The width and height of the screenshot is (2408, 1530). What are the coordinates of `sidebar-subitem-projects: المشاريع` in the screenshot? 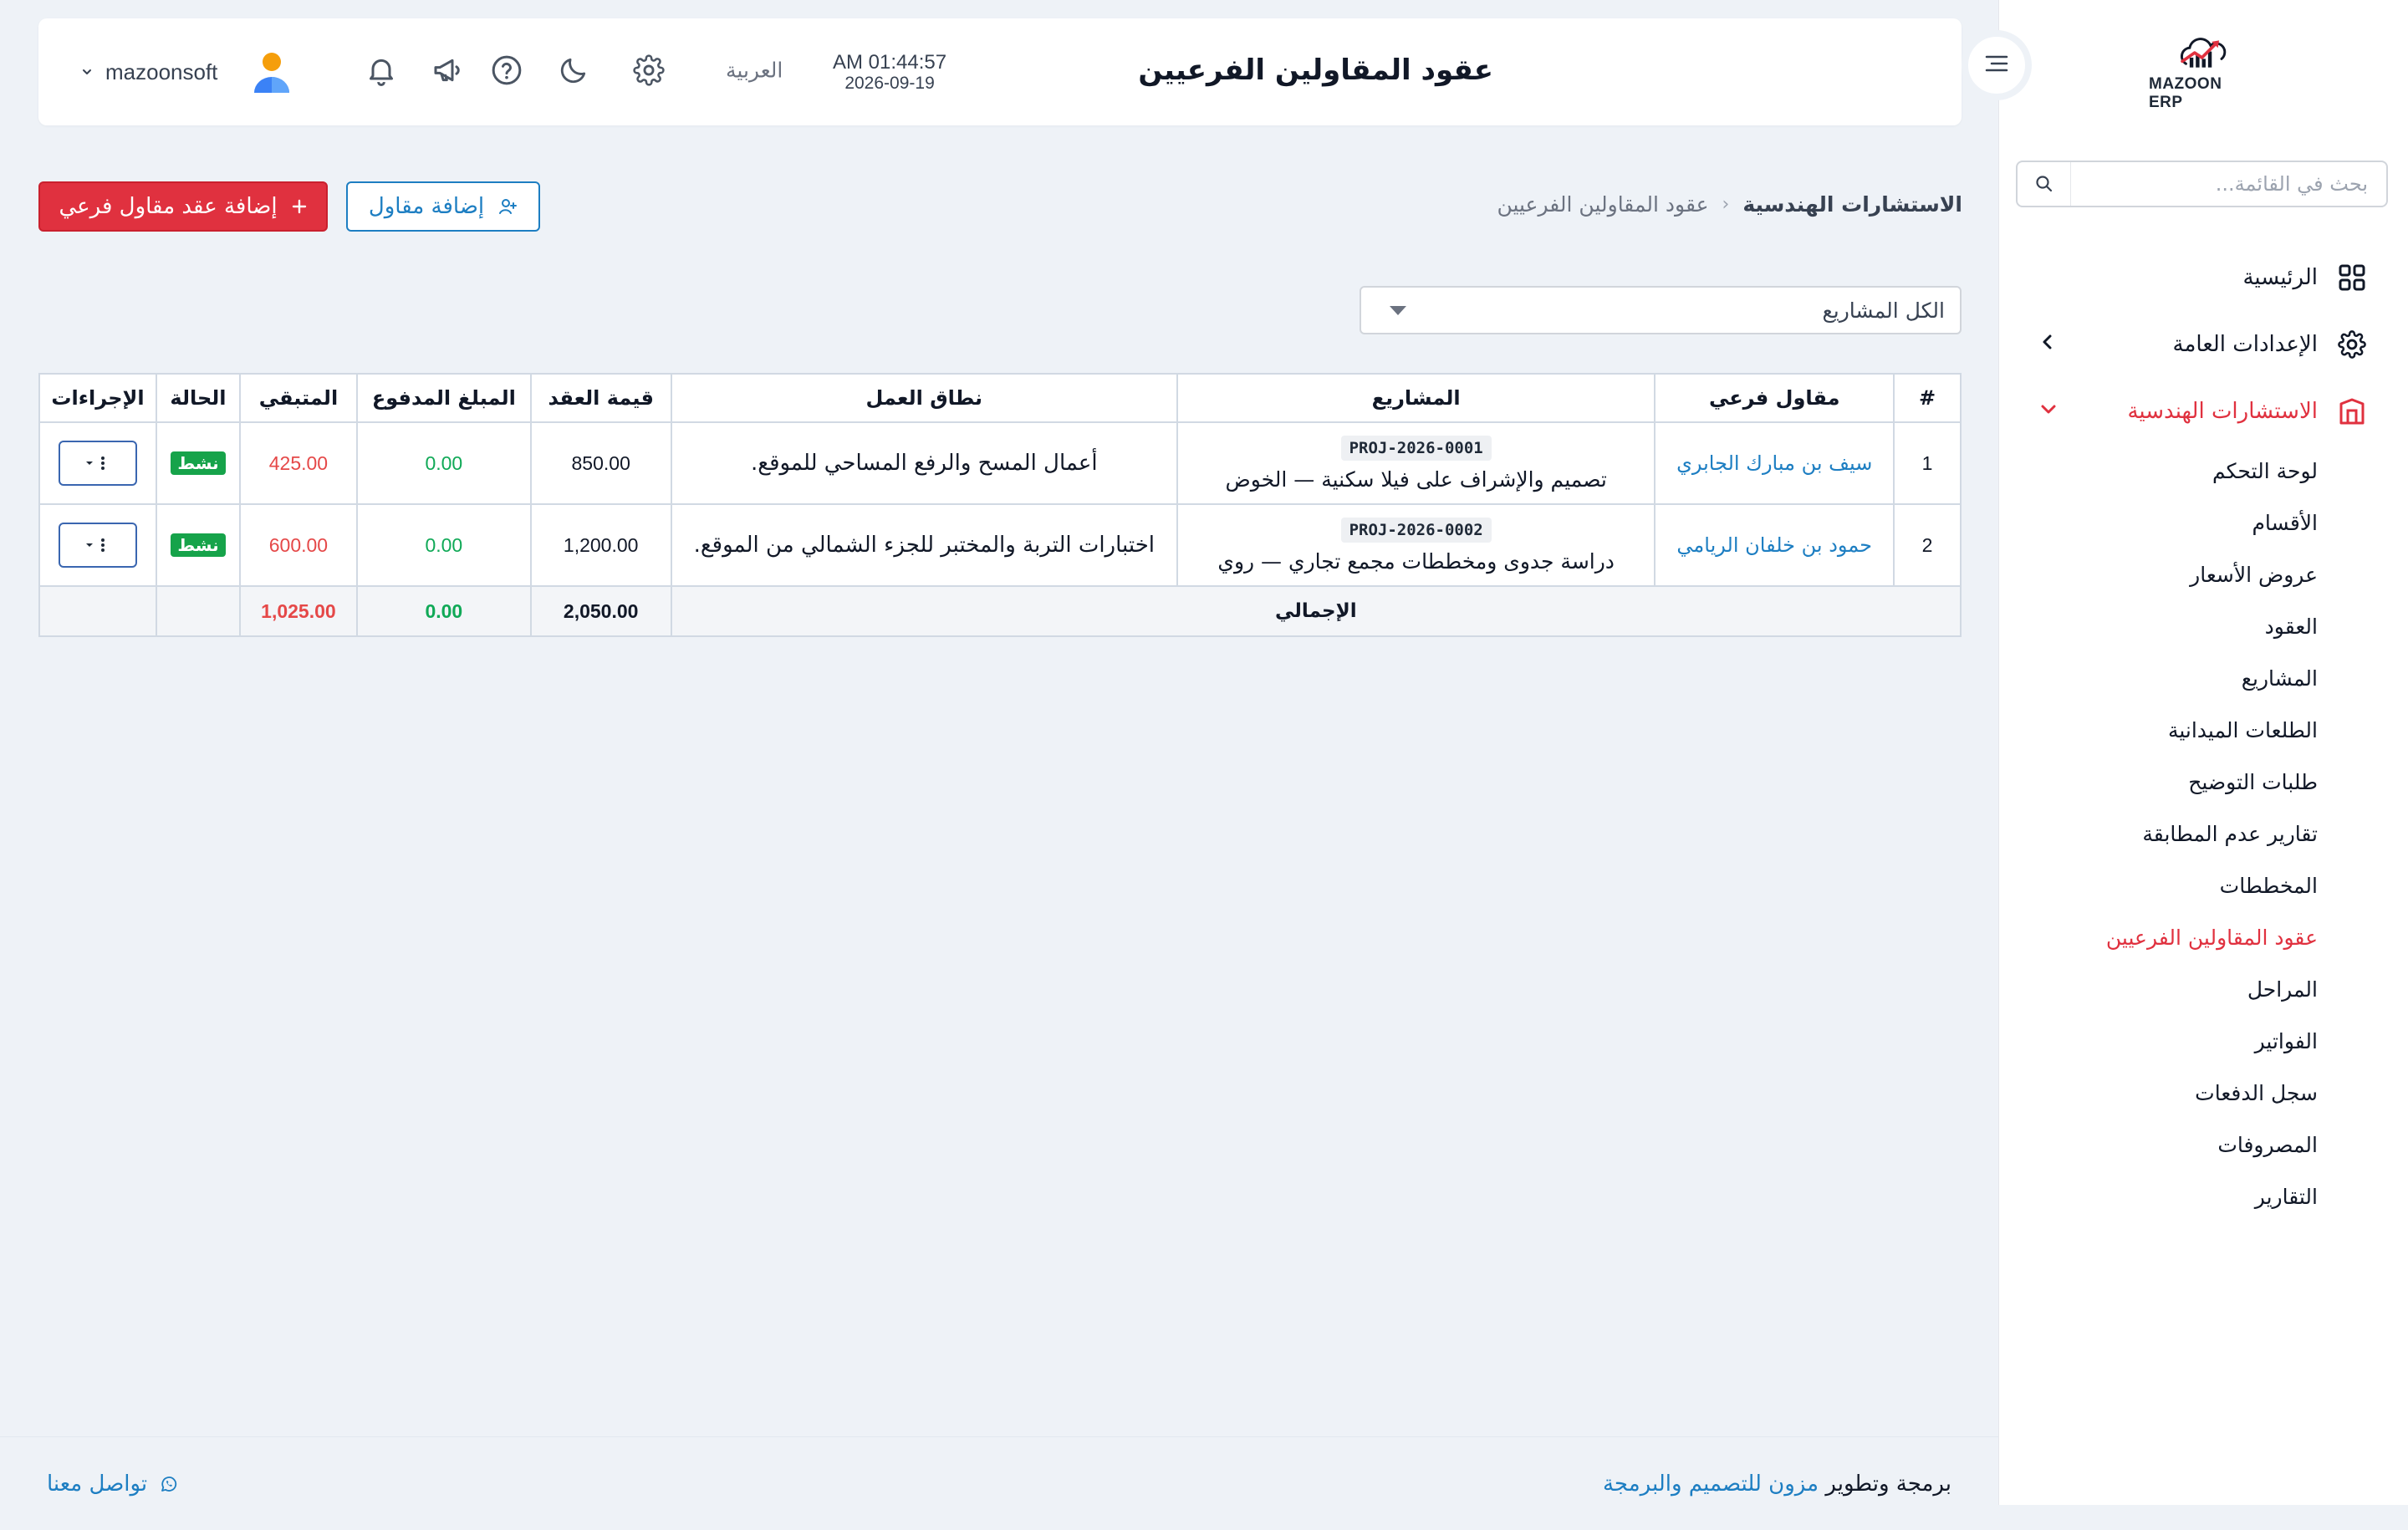 It's located at (2158, 678).